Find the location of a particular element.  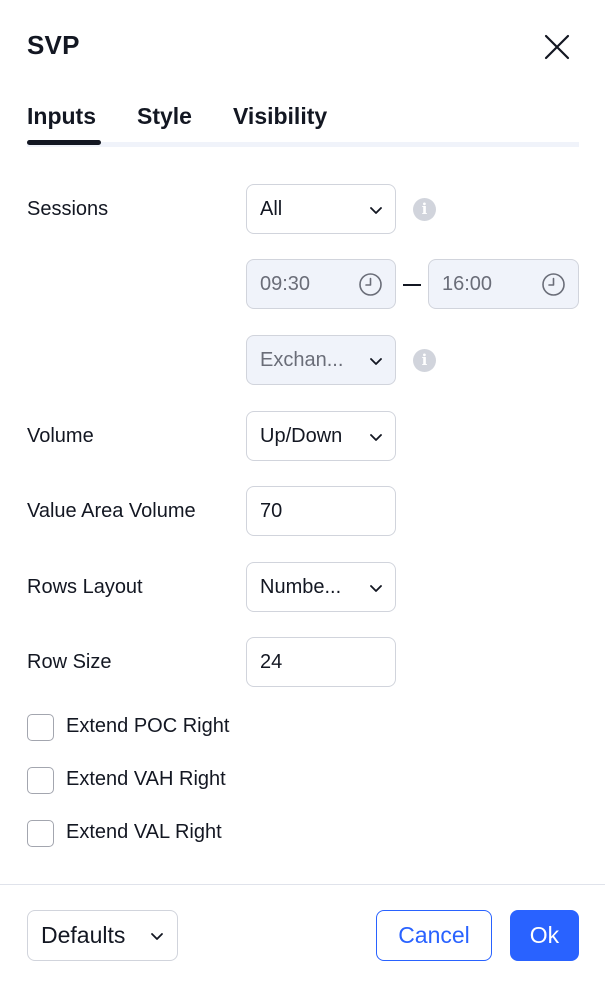

sessions-value: All is located at coordinates (271, 209).